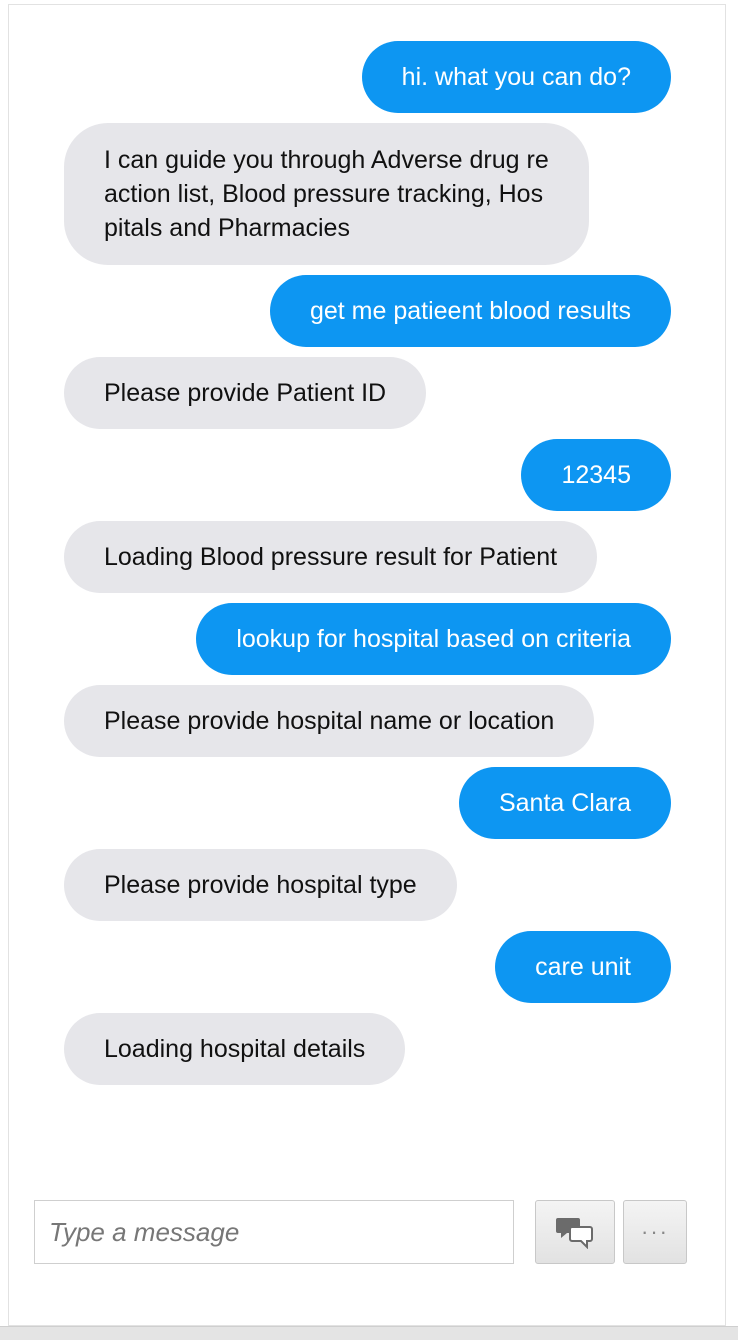  I want to click on bot-message-bubble: Please provide hospital type, so click(260, 885).